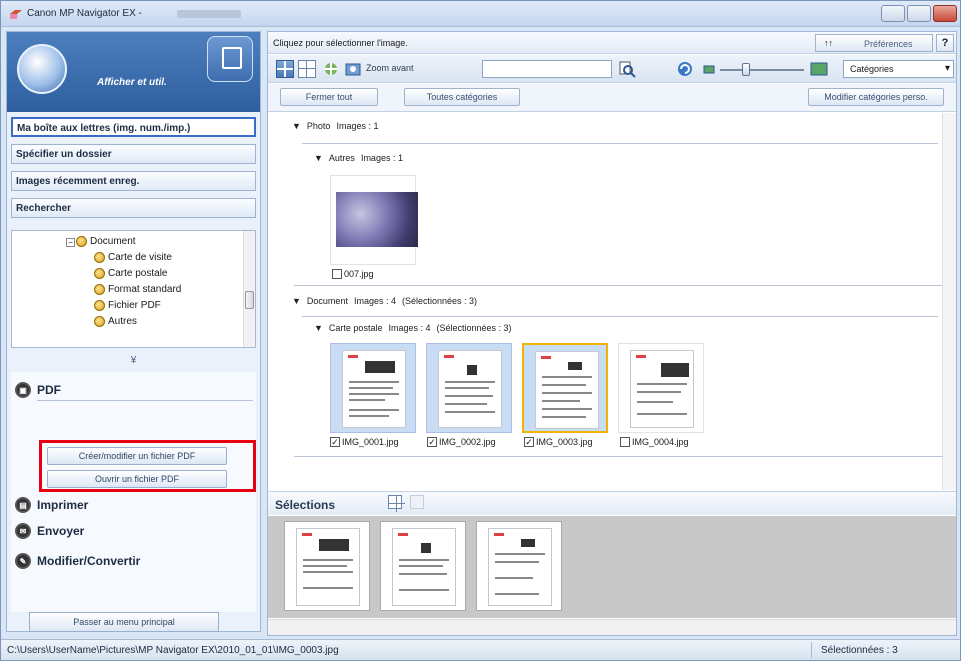 The image size is (961, 661). Describe the element at coordinates (285, 69) in the screenshot. I see `select-all-icon` at that location.